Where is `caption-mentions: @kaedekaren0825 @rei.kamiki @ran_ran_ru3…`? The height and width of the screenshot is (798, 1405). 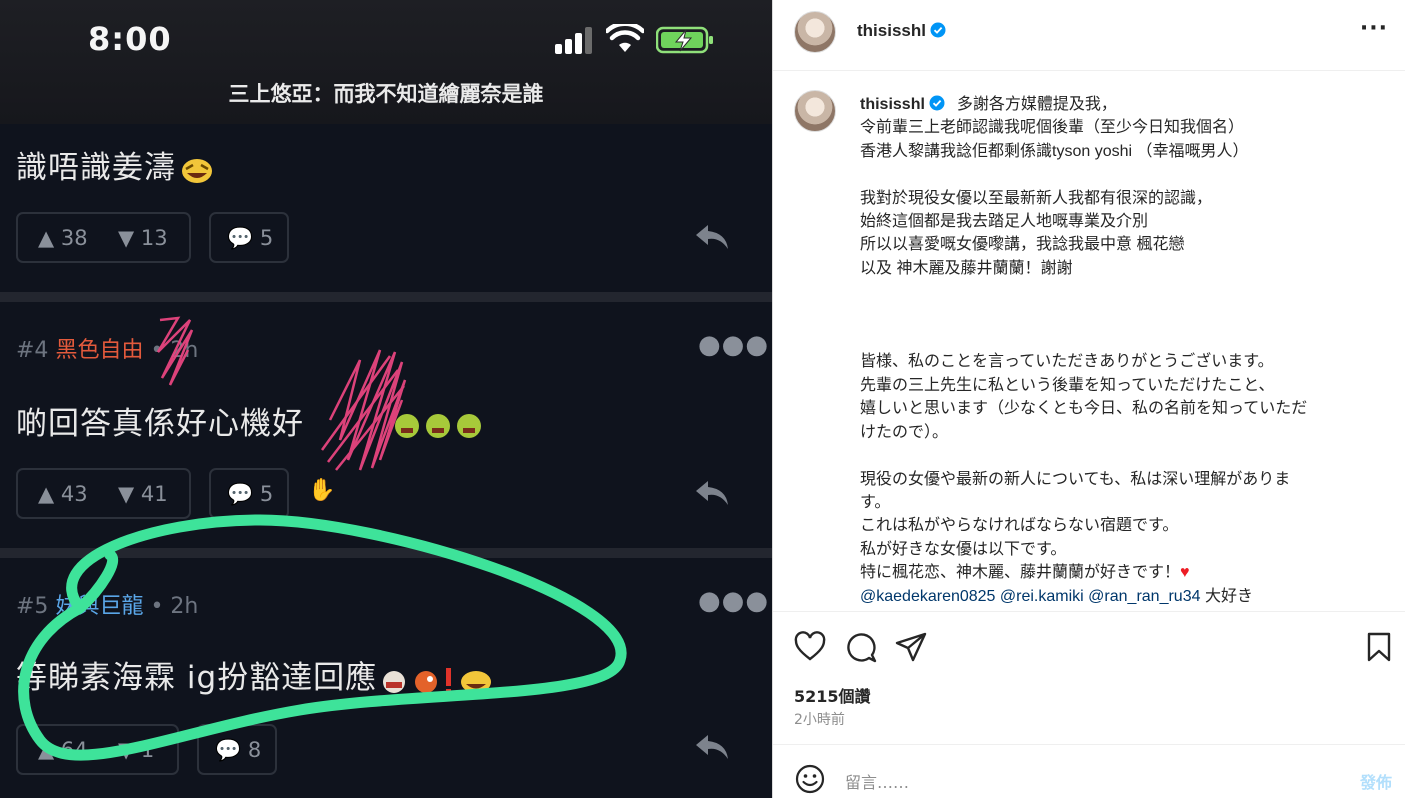
caption-mentions: @kaedekaren0825 @rei.kamiki @ran_ran_ru3… is located at coordinates (1115, 596).